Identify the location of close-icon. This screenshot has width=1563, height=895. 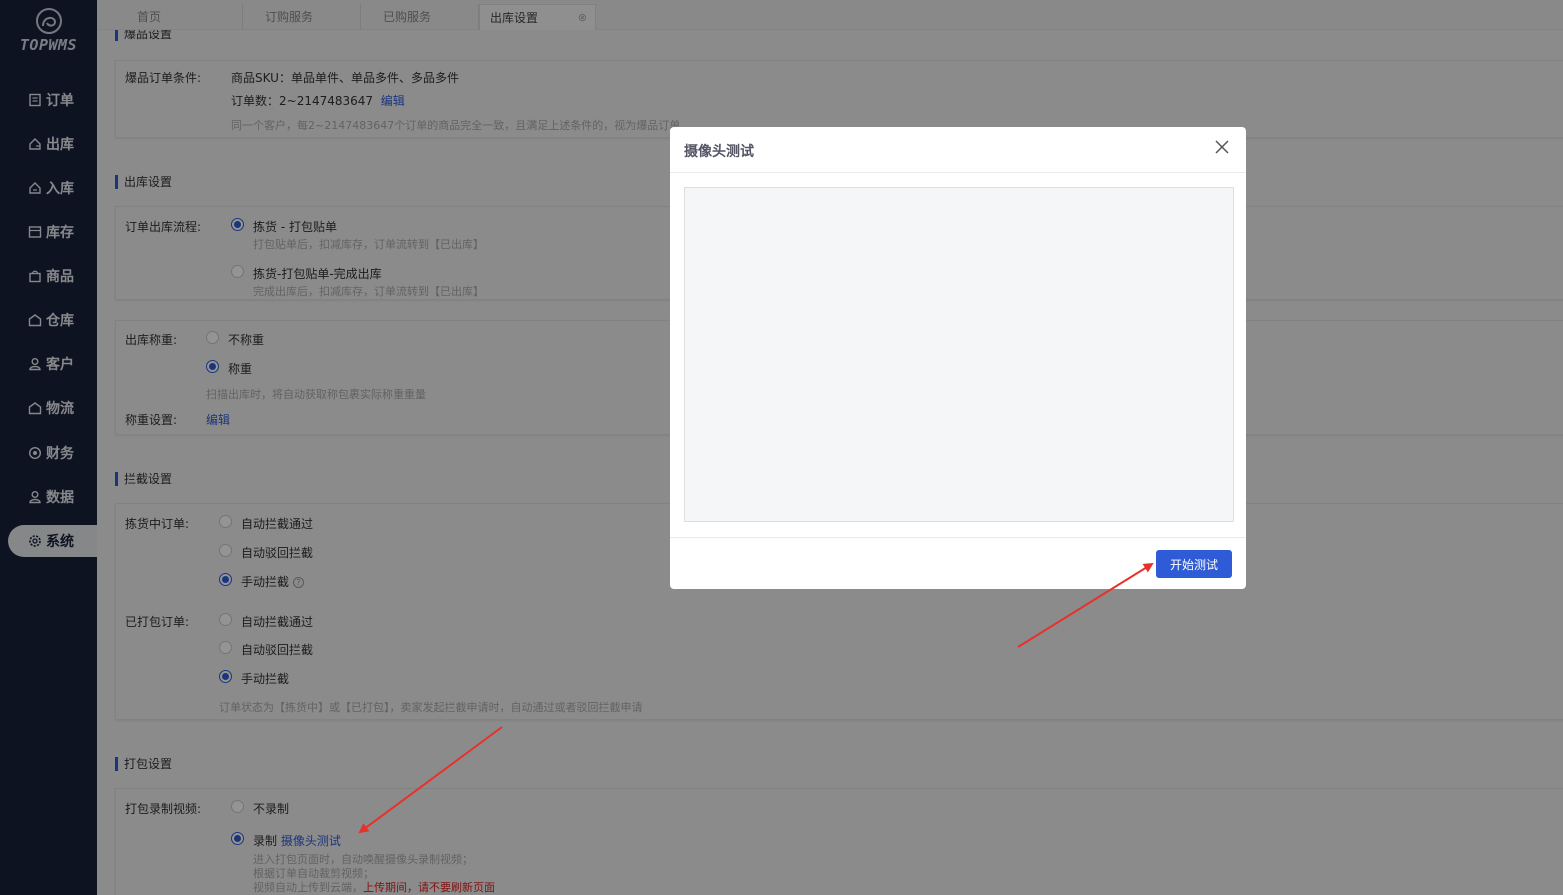
(1222, 147).